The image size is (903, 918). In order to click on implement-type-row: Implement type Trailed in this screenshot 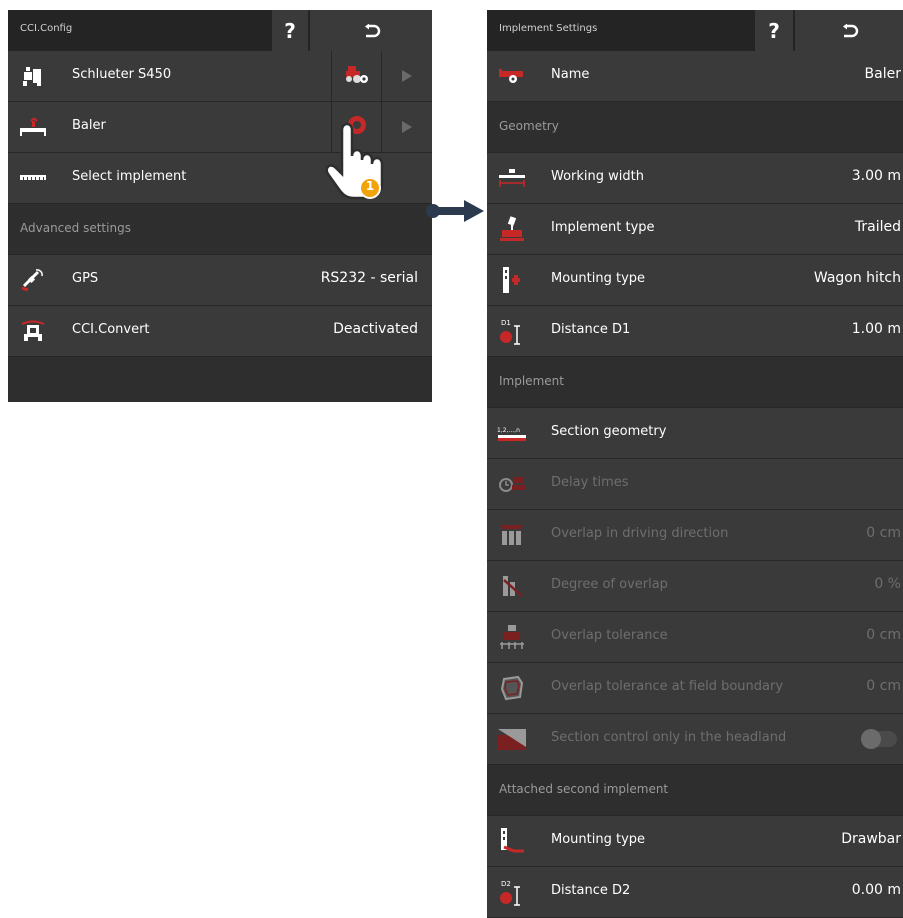, I will do `click(695, 229)`.